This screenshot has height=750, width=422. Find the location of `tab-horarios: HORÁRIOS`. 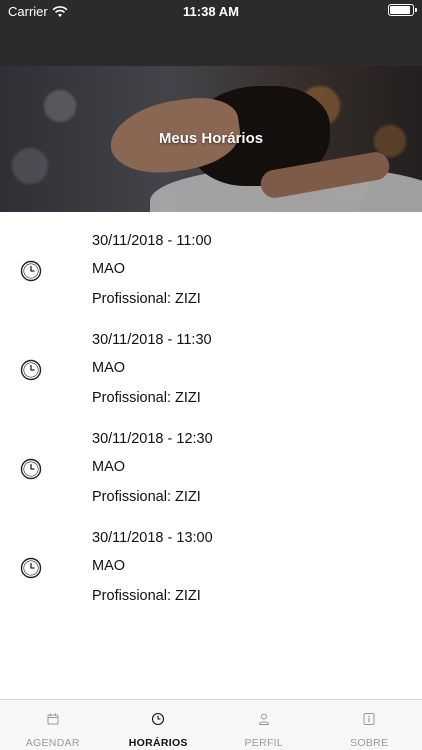

tab-horarios: HORÁRIOS is located at coordinates (159, 725).